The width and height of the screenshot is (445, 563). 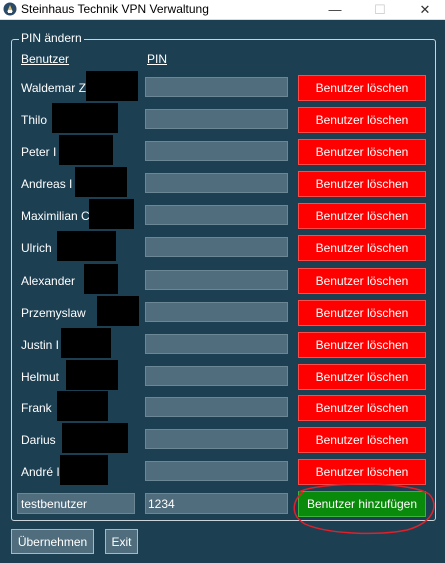 What do you see at coordinates (48, 281) in the screenshot?
I see `user-name: Alexander` at bounding box center [48, 281].